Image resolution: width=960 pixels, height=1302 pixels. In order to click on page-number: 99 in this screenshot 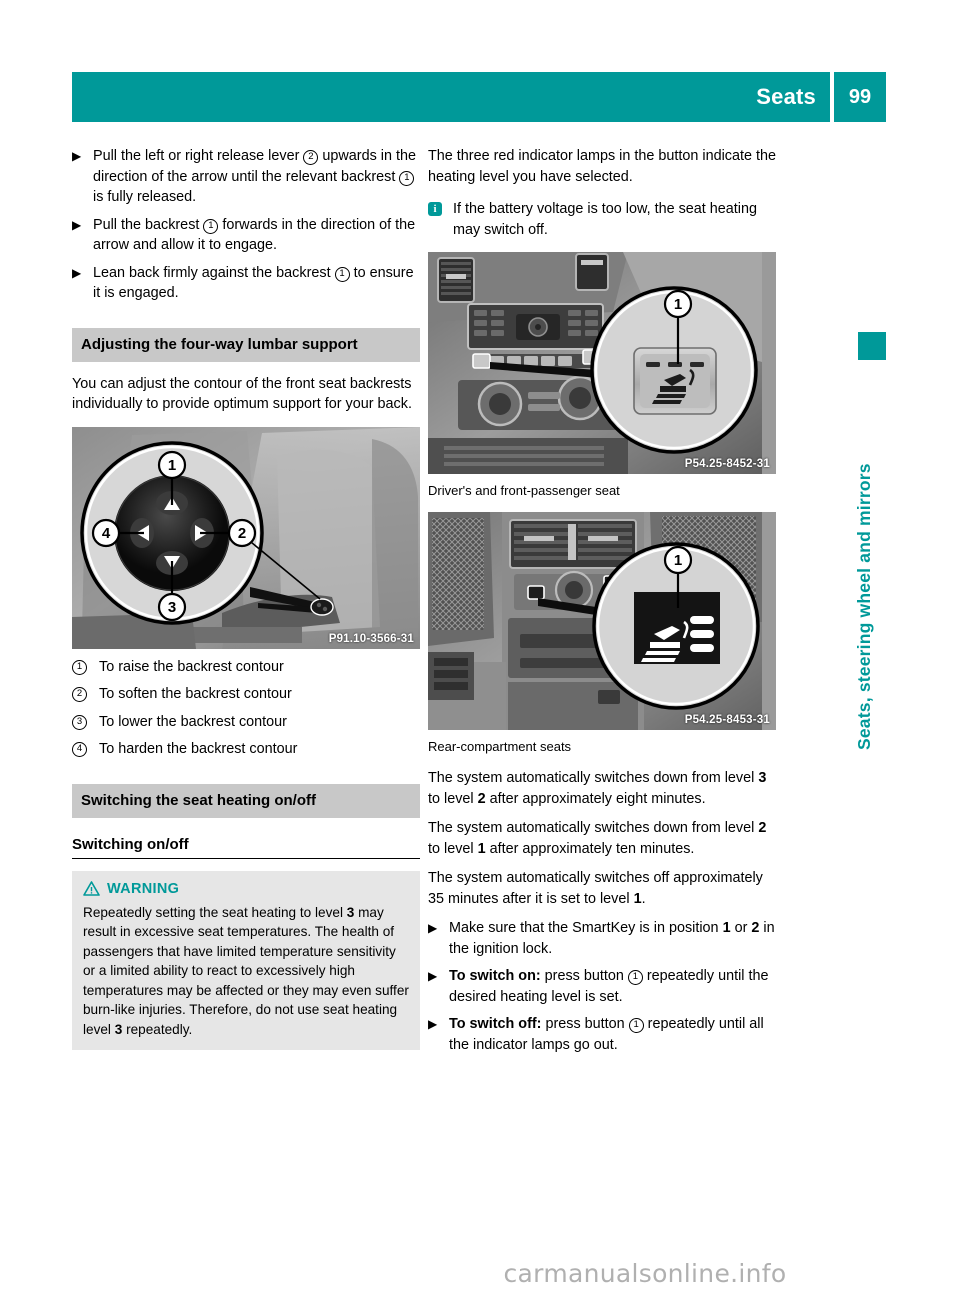, I will do `click(860, 96)`.